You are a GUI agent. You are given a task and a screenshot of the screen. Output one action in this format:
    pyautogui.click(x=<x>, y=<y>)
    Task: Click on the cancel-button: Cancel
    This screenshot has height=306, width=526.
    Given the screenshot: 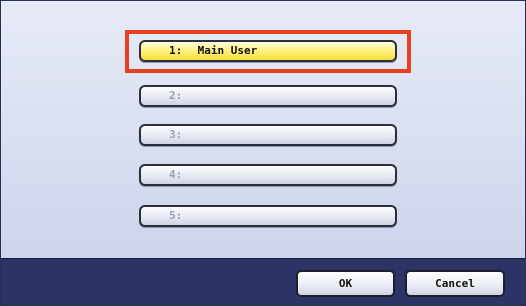 What is the action you would take?
    pyautogui.click(x=455, y=283)
    